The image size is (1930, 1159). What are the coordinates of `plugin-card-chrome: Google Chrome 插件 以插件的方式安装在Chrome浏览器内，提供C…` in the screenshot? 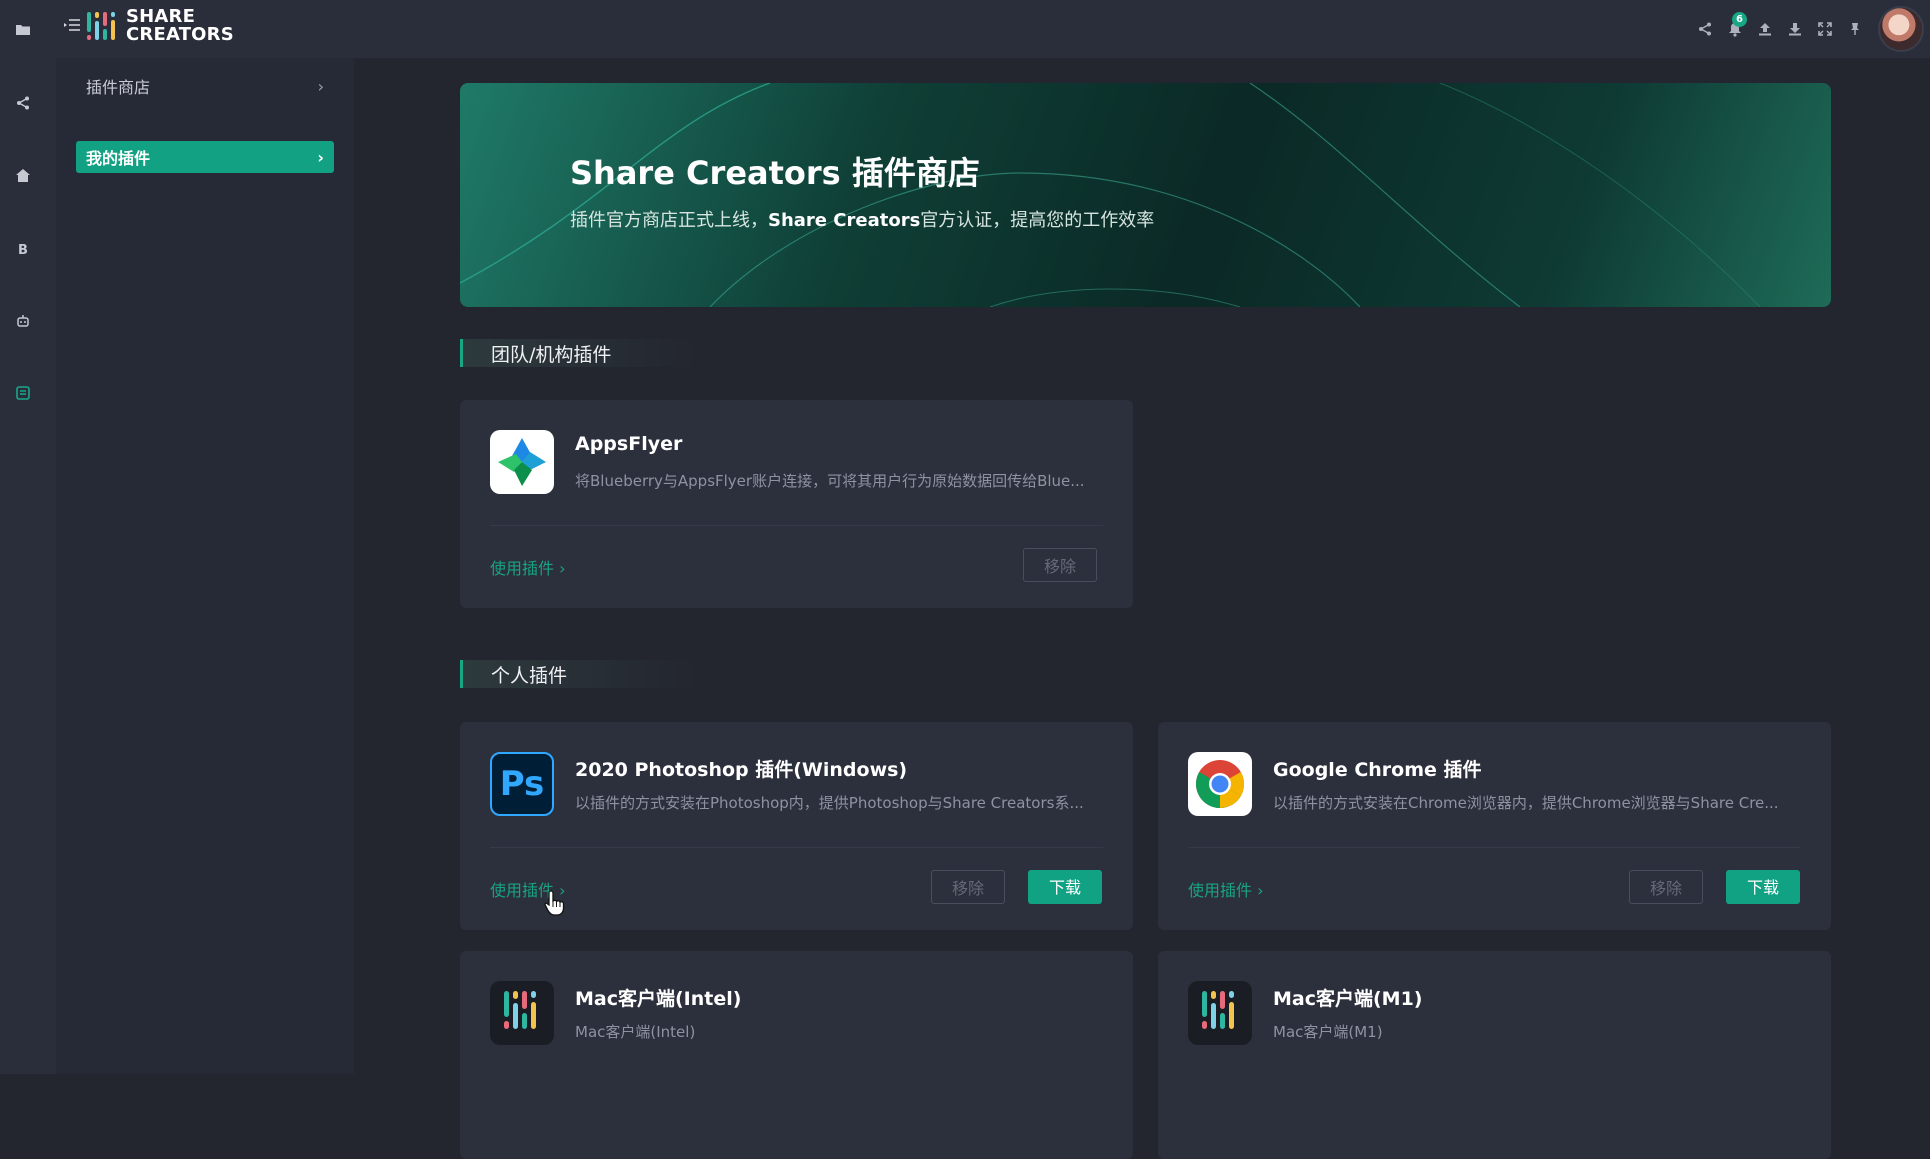 It's located at (1494, 826).